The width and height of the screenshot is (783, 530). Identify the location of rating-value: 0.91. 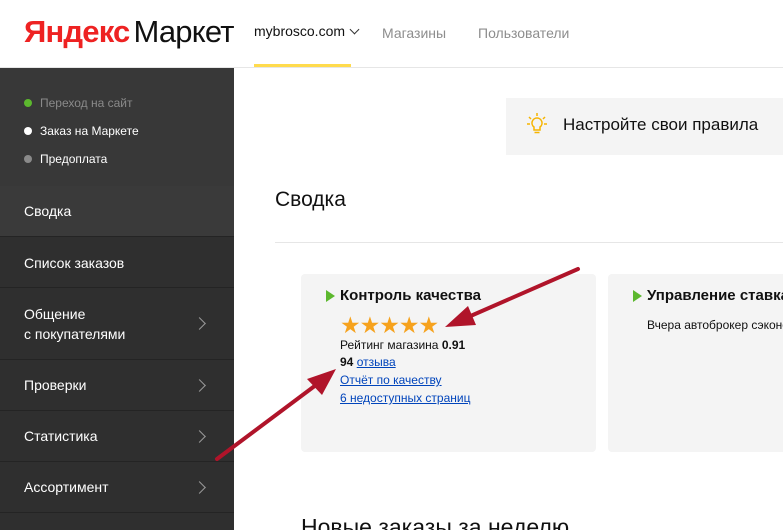
(453, 345).